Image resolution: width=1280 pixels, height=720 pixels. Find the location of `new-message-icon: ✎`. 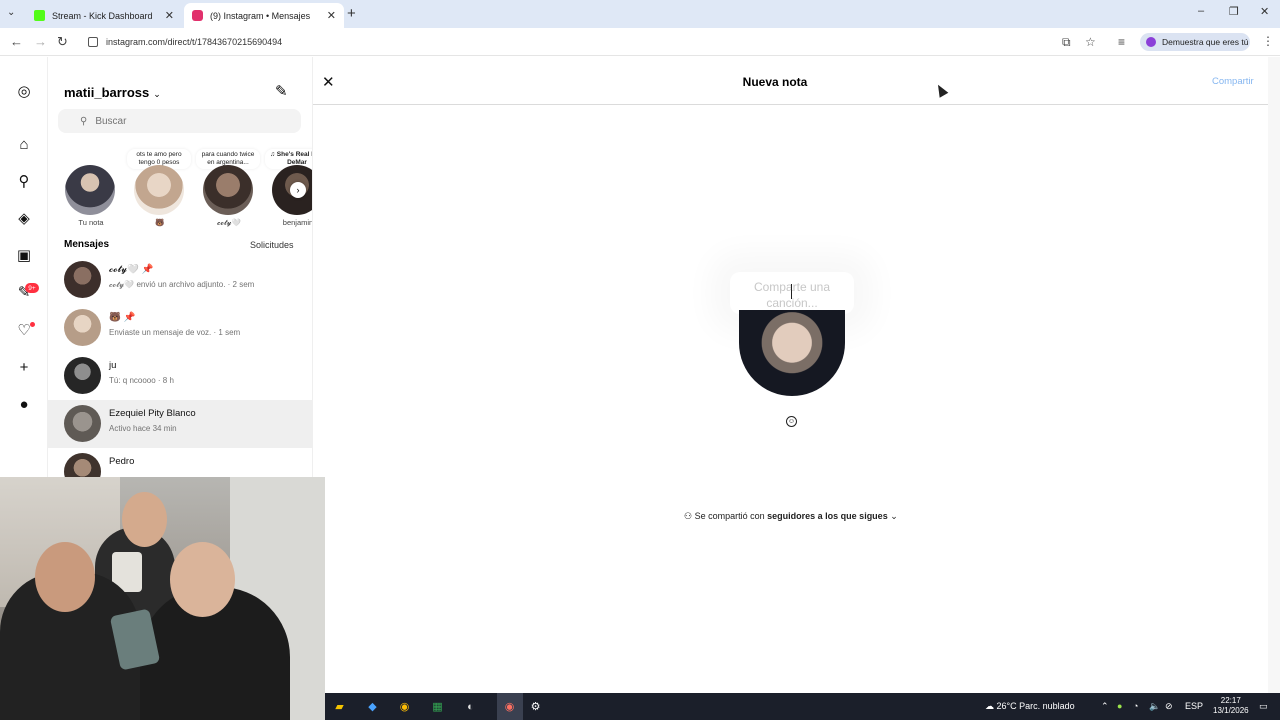

new-message-icon: ✎ is located at coordinates (281, 91).